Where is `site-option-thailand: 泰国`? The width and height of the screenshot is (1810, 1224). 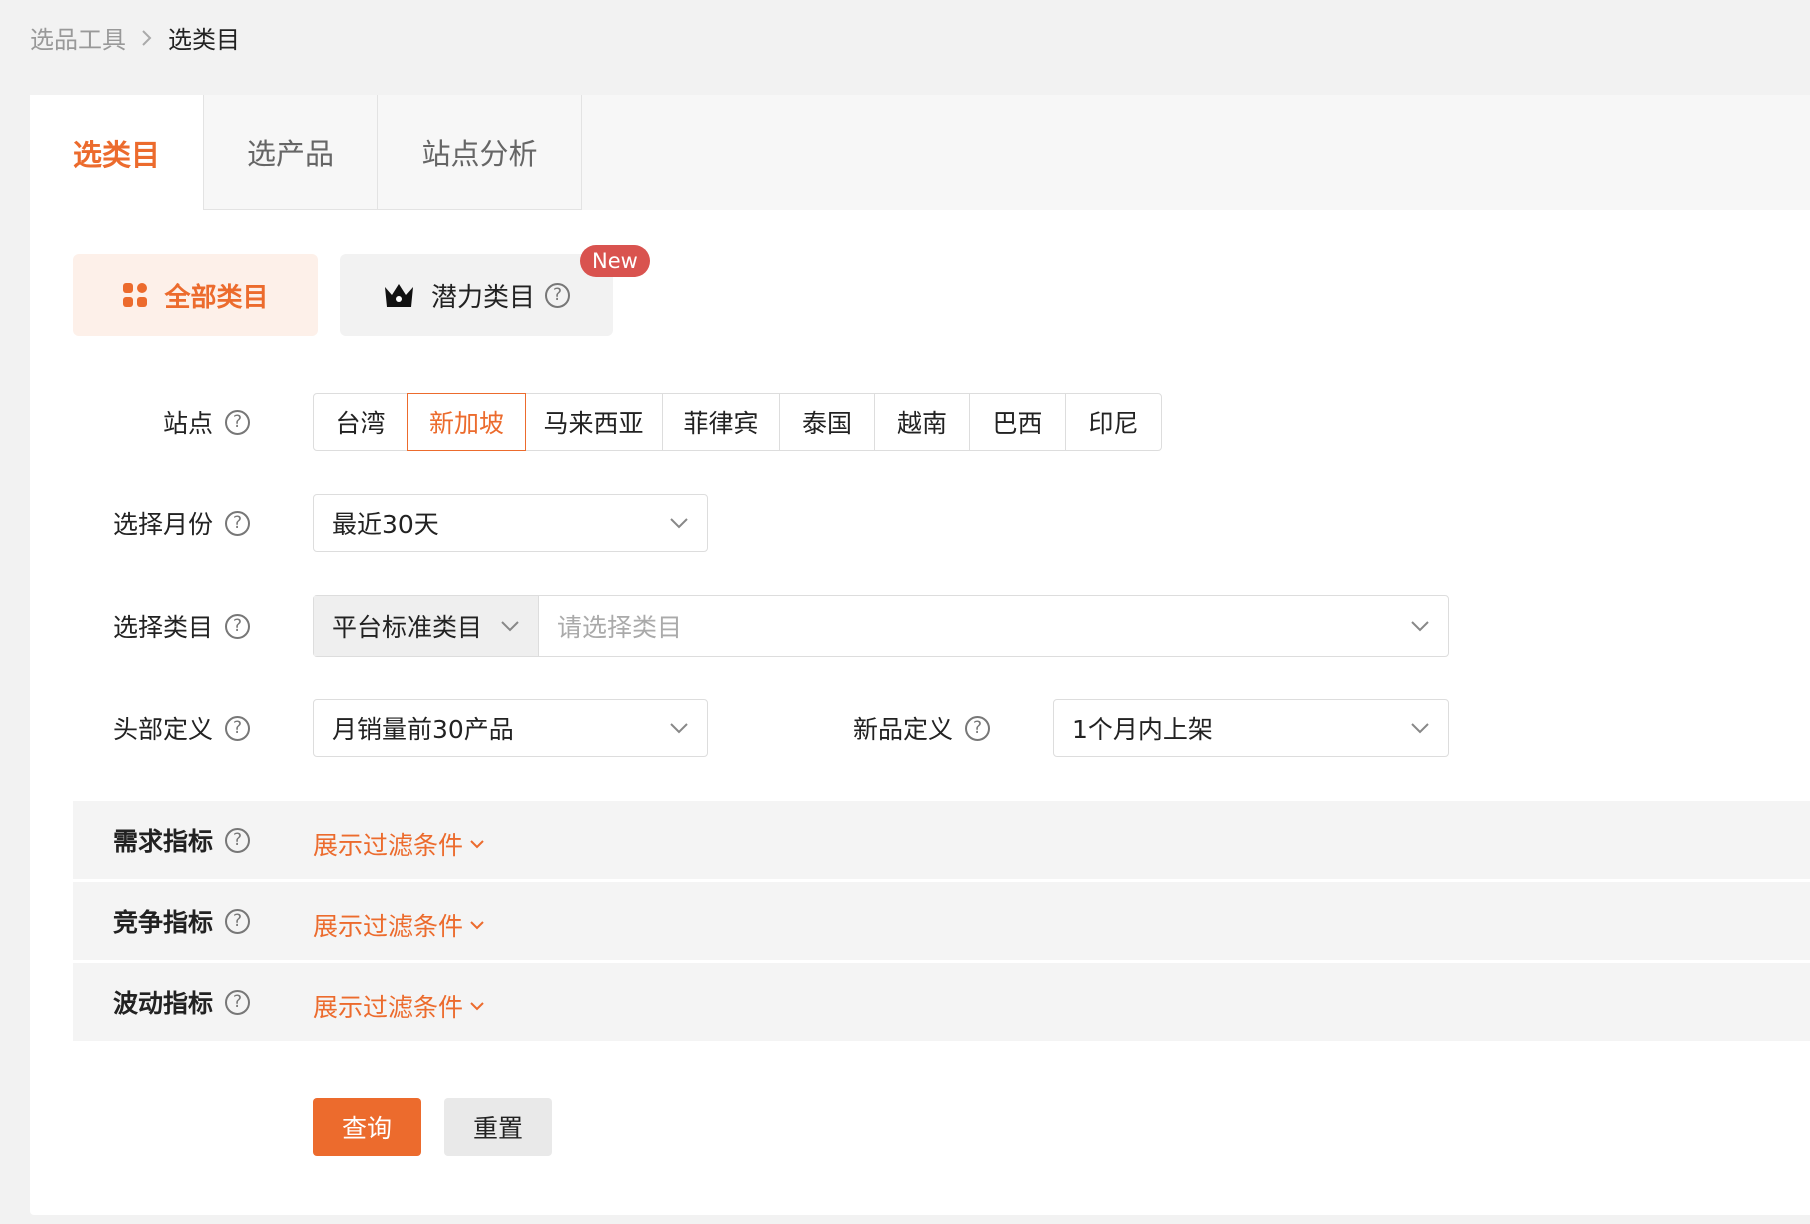
site-option-thailand: 泰国 is located at coordinates (827, 422).